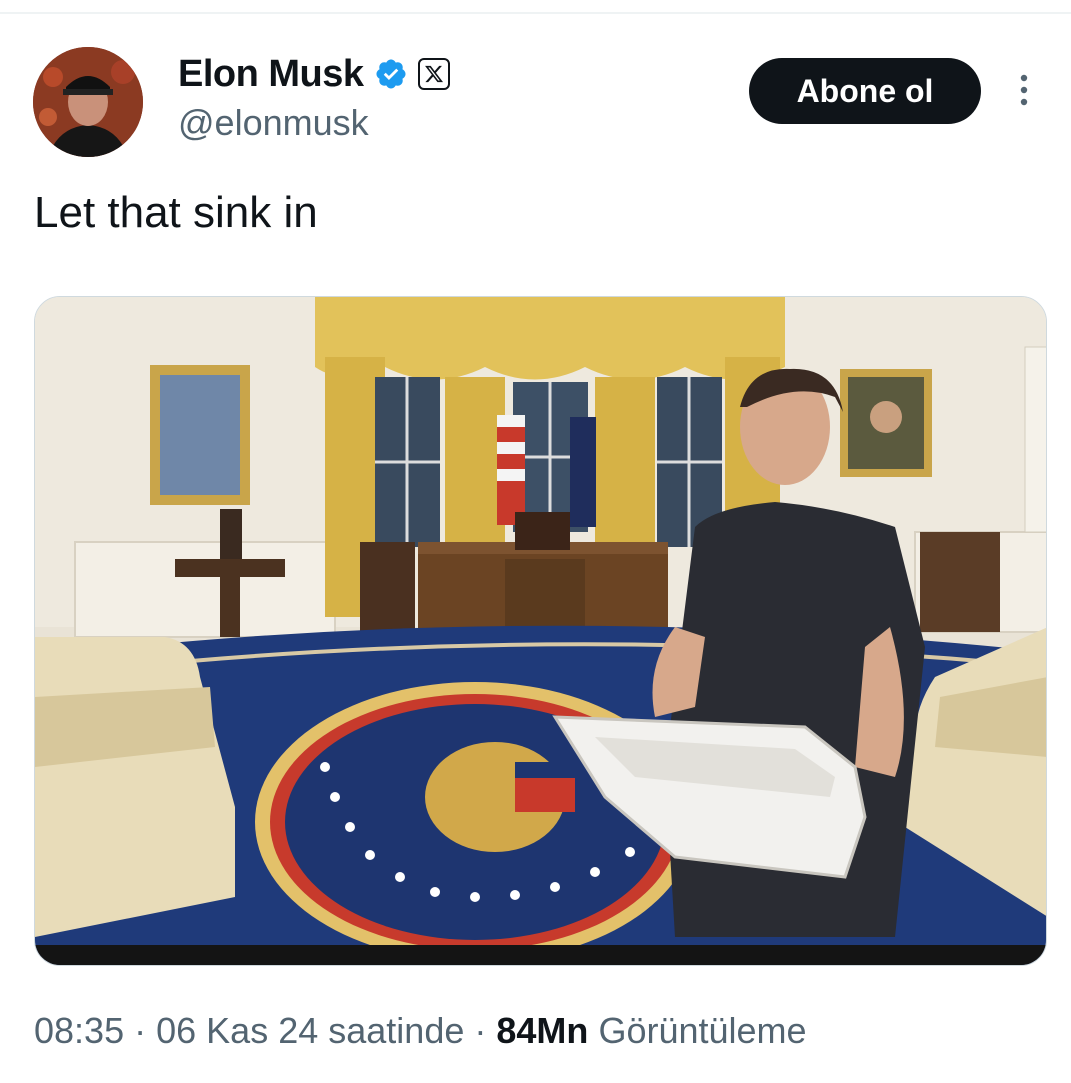 Image resolution: width=1071 pixels, height=1083 pixels. Describe the element at coordinates (702, 1030) in the screenshot. I see `views-label: Görüntüleme` at that location.